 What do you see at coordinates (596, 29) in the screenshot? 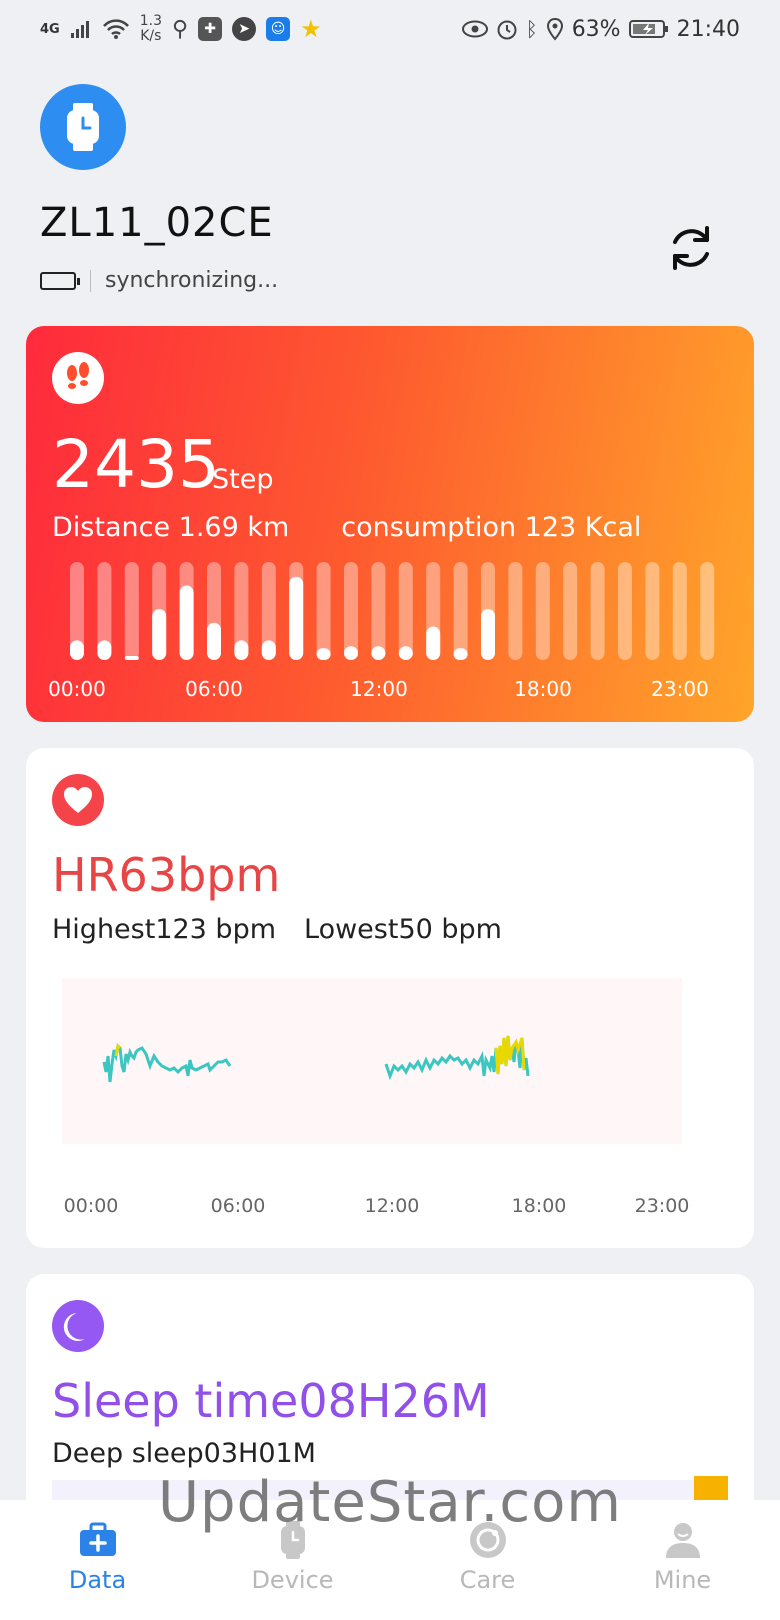
I see `battery-percent: 63%` at bounding box center [596, 29].